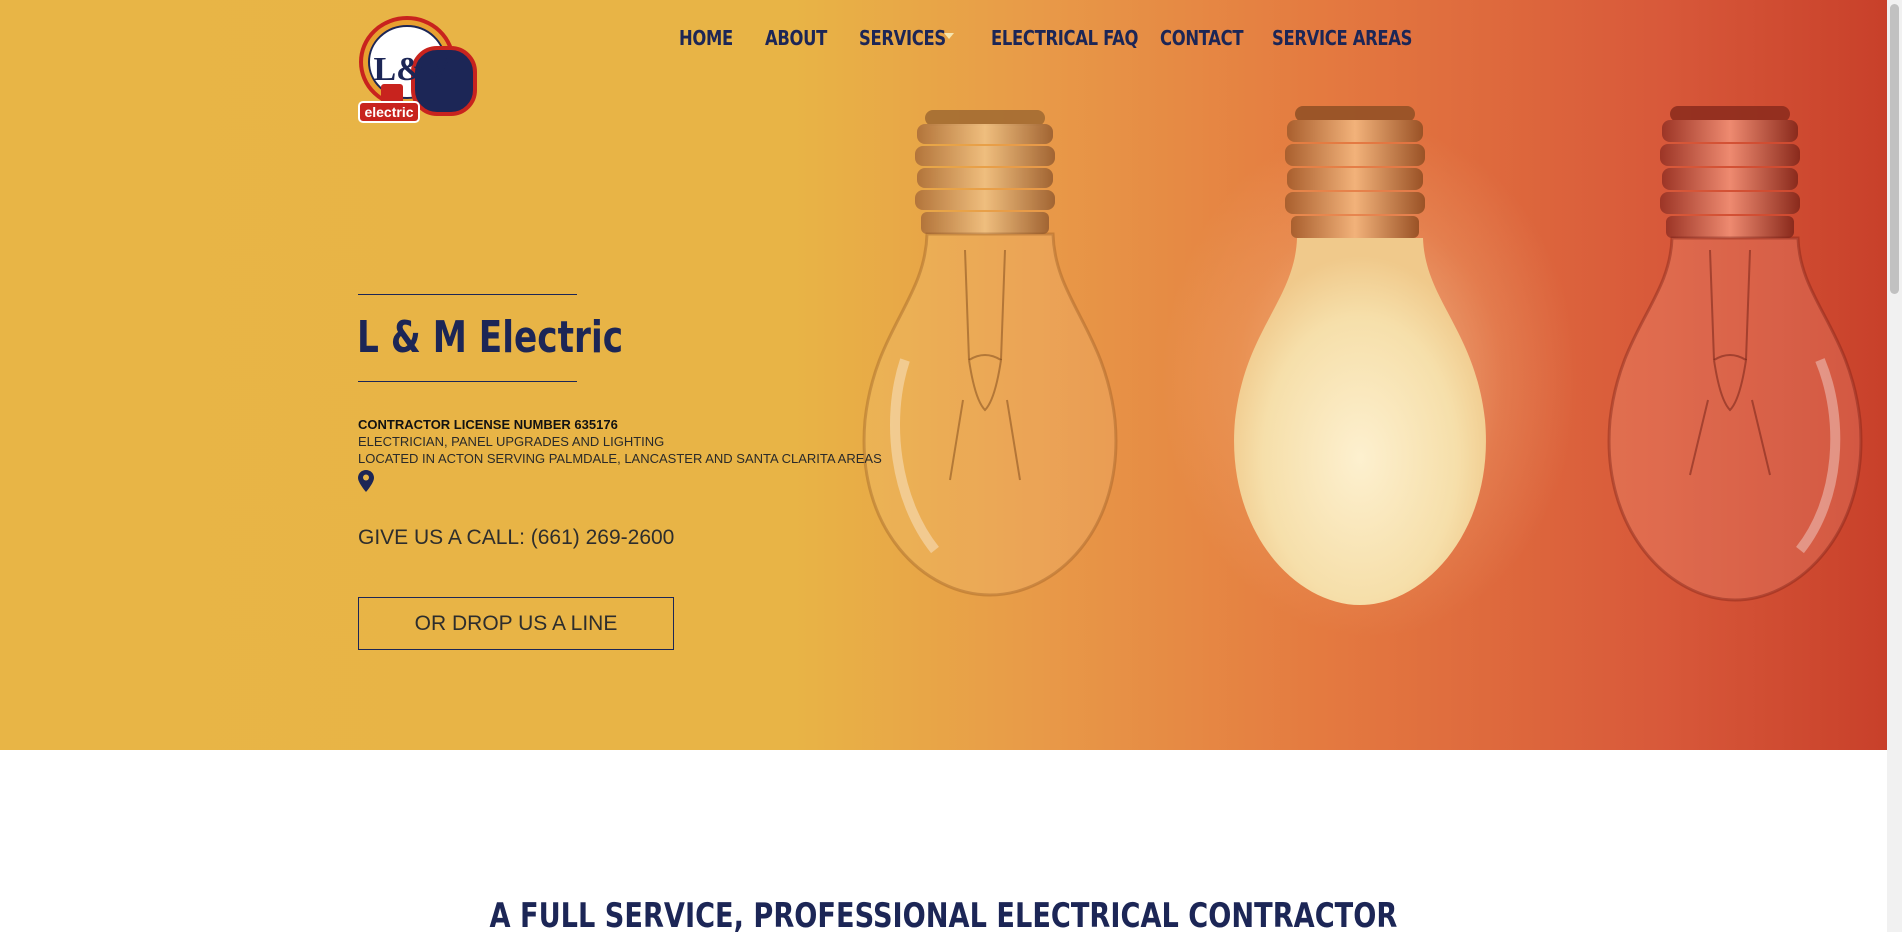 The height and width of the screenshot is (932, 1902). Describe the element at coordinates (516, 623) in the screenshot. I see `drop-us-a-line-button: OR DROP US A LINE` at that location.